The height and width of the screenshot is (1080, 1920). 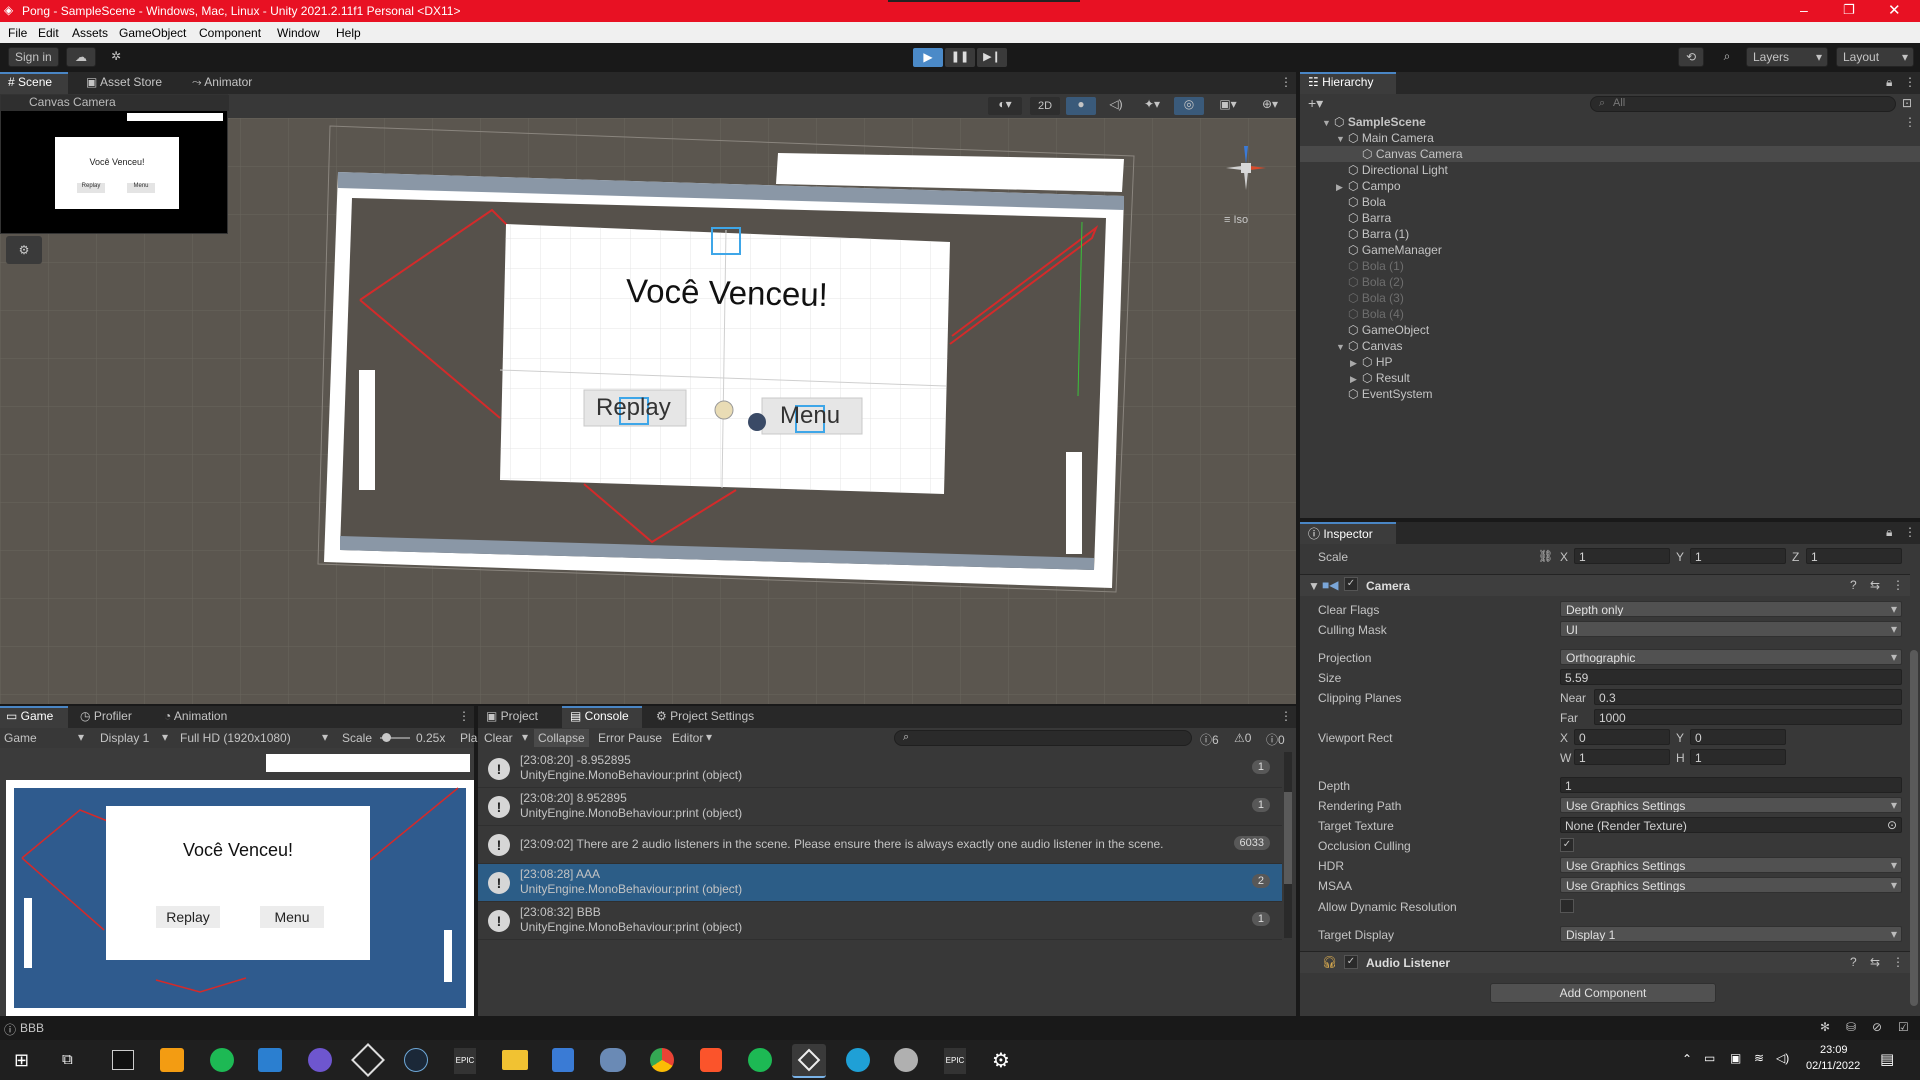 What do you see at coordinates (1854, 556) in the screenshot?
I see `scale-z-field: 1` at bounding box center [1854, 556].